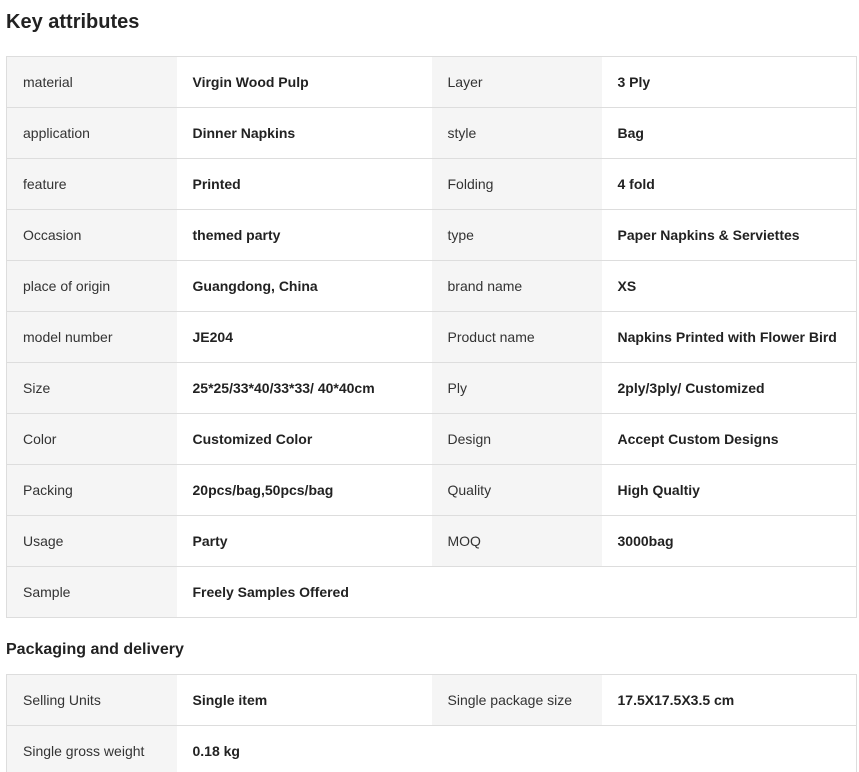 Image resolution: width=859 pixels, height=772 pixels. I want to click on attribute-value: Dinner Napkins, so click(304, 133).